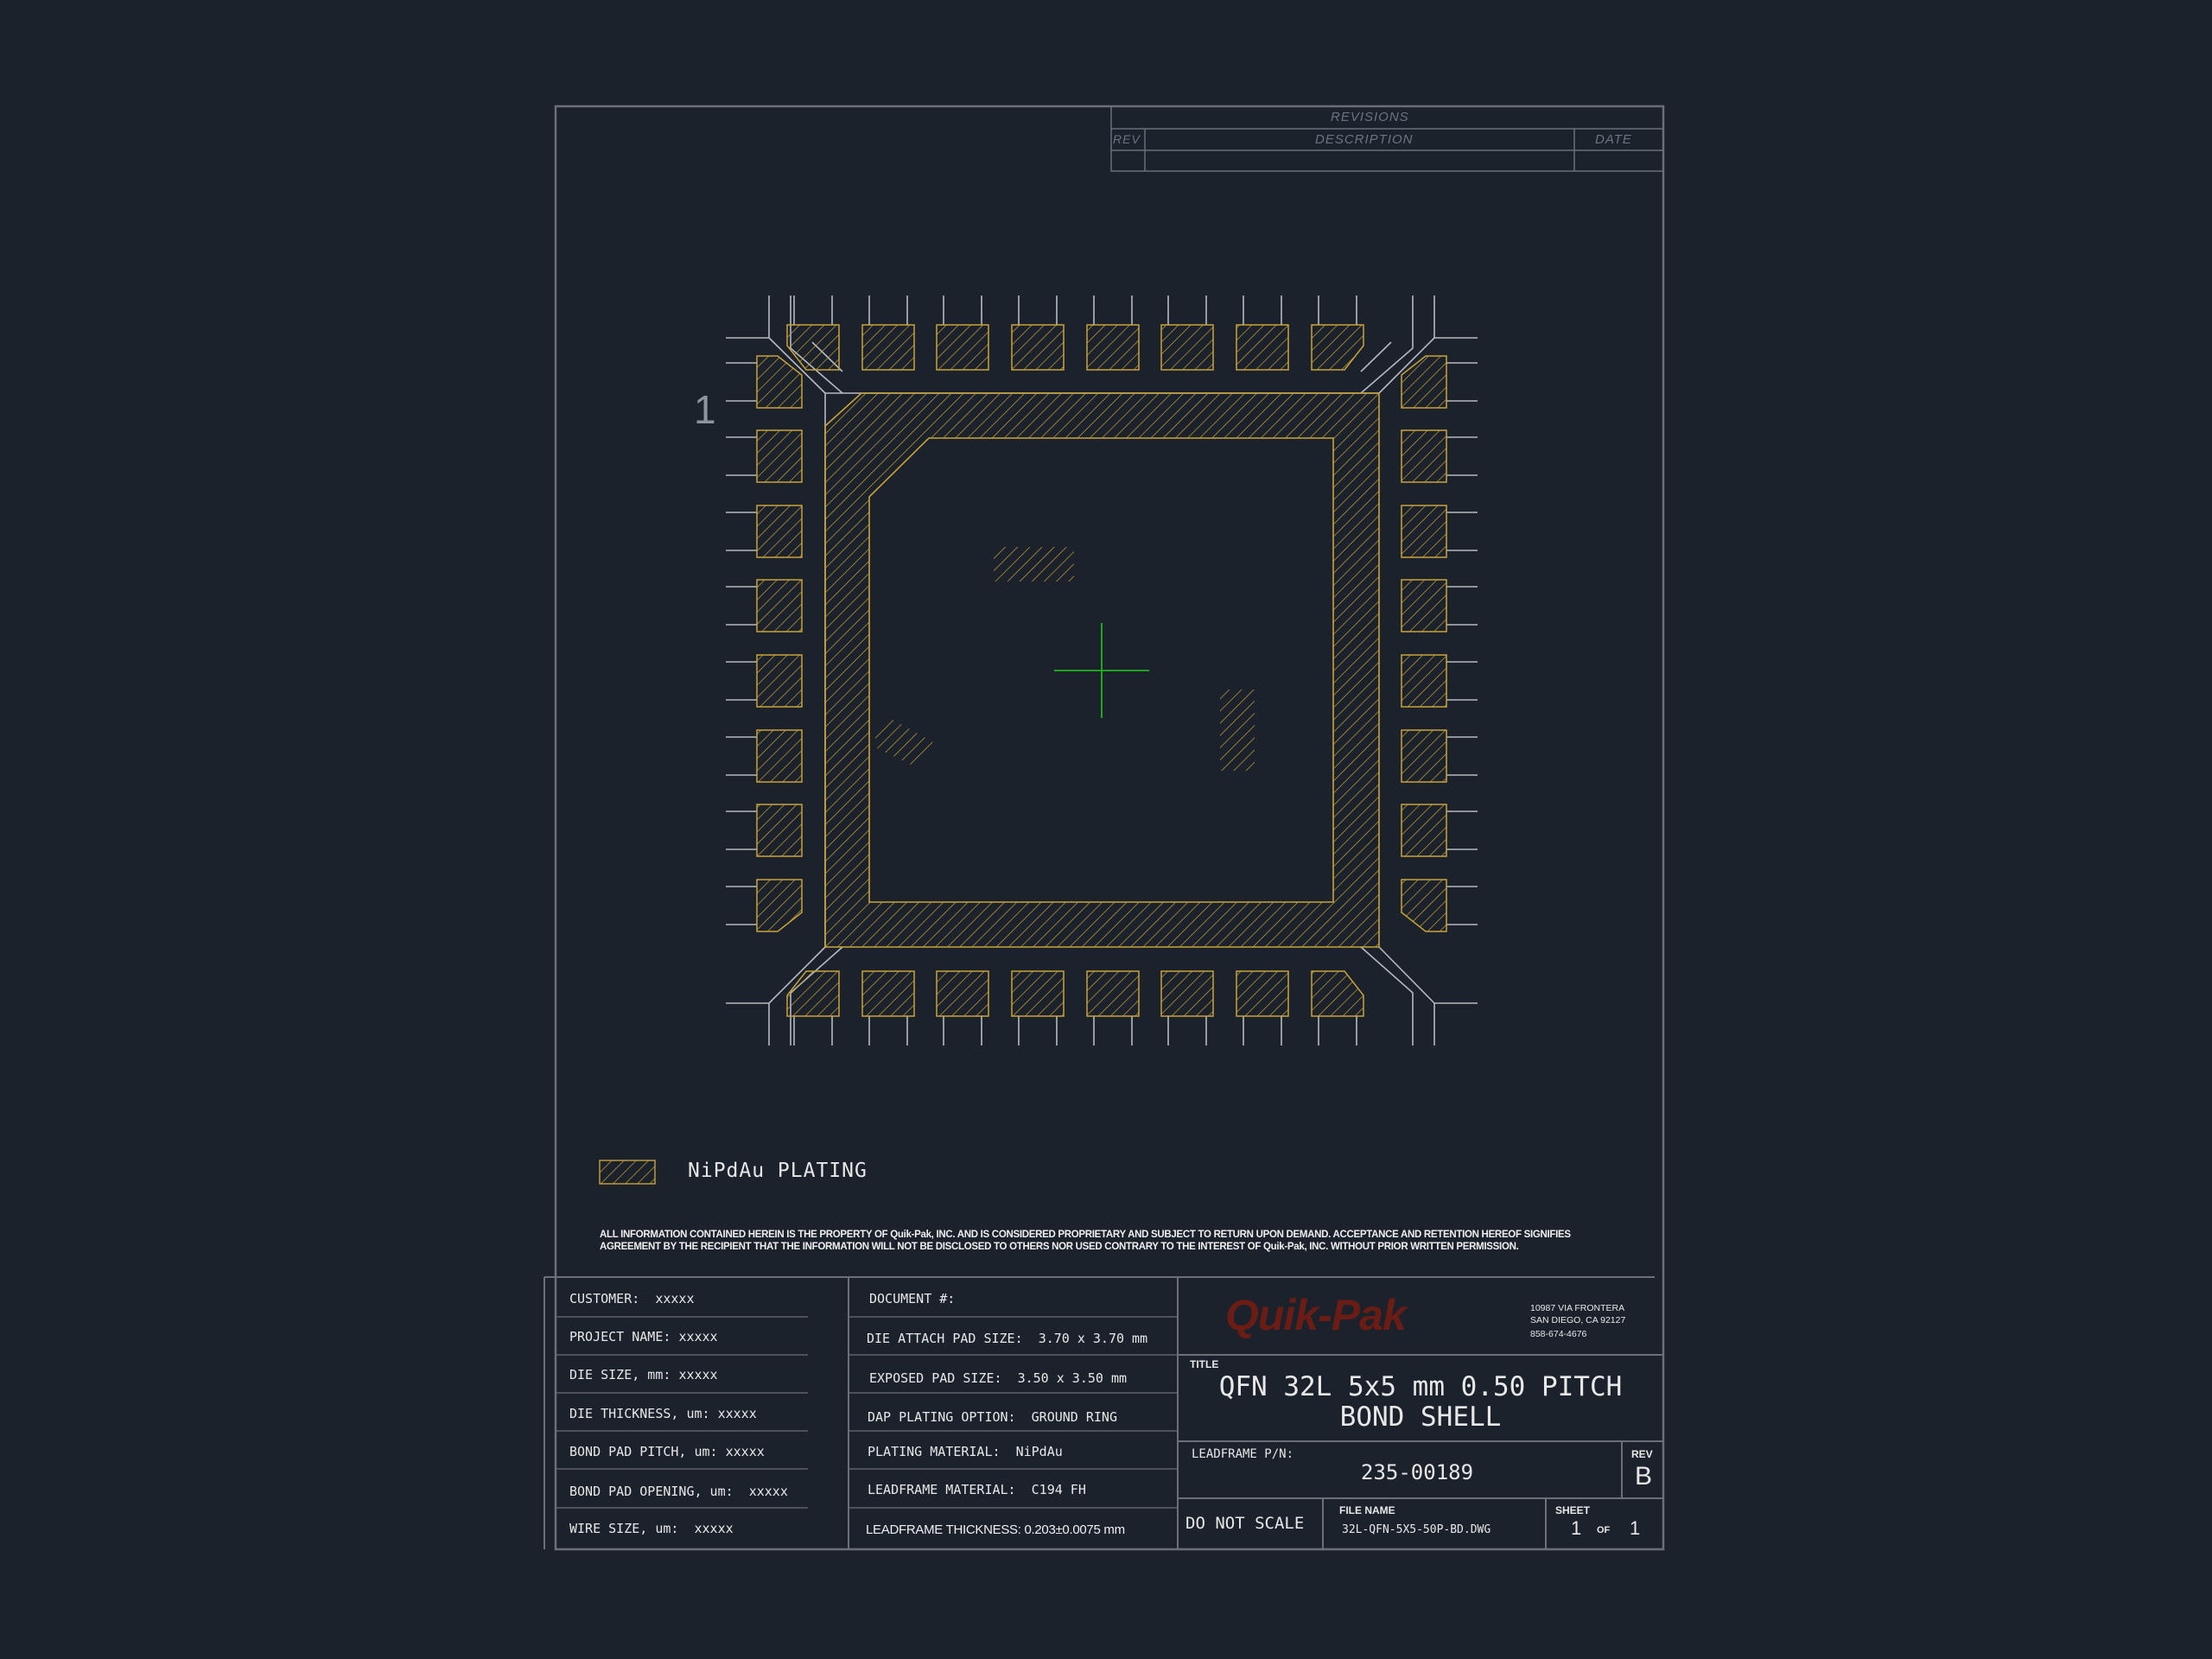 This screenshot has height=1659, width=2212. Describe the element at coordinates (678, 1491) in the screenshot. I see `field-bond-pad-opening: BOND PAD OPENING, um: xxxxx` at that location.